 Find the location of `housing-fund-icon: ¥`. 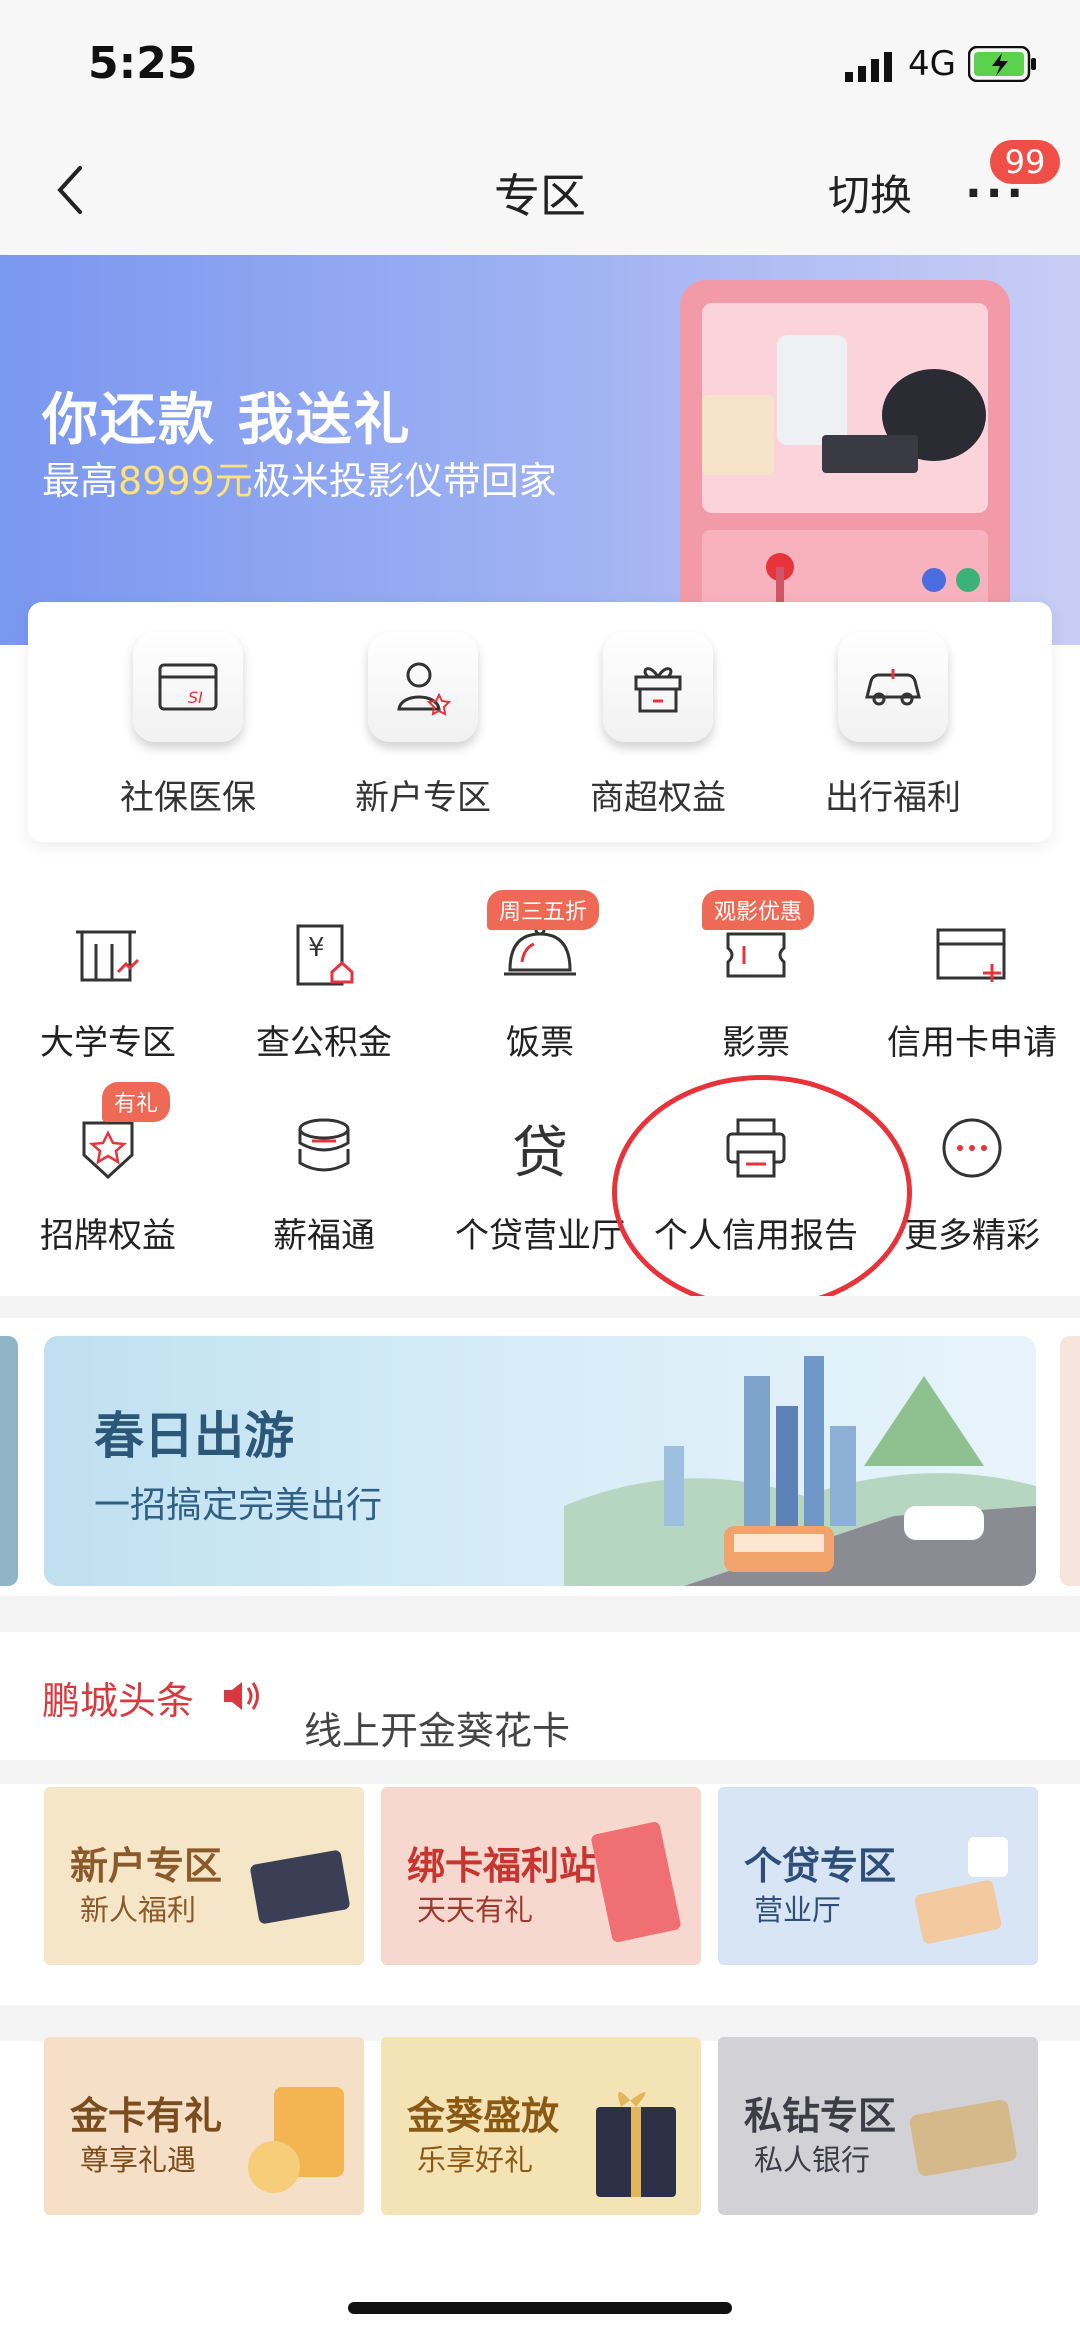

housing-fund-icon: ¥ is located at coordinates (324, 955).